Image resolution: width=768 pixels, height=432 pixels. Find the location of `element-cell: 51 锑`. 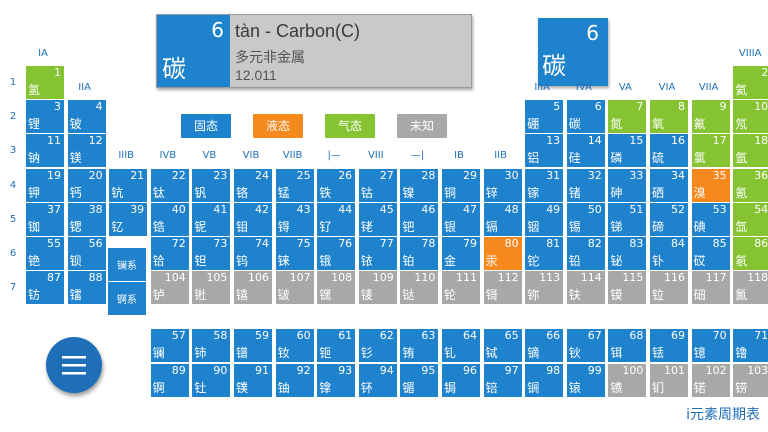

element-cell: 51 锑 is located at coordinates (627, 219).